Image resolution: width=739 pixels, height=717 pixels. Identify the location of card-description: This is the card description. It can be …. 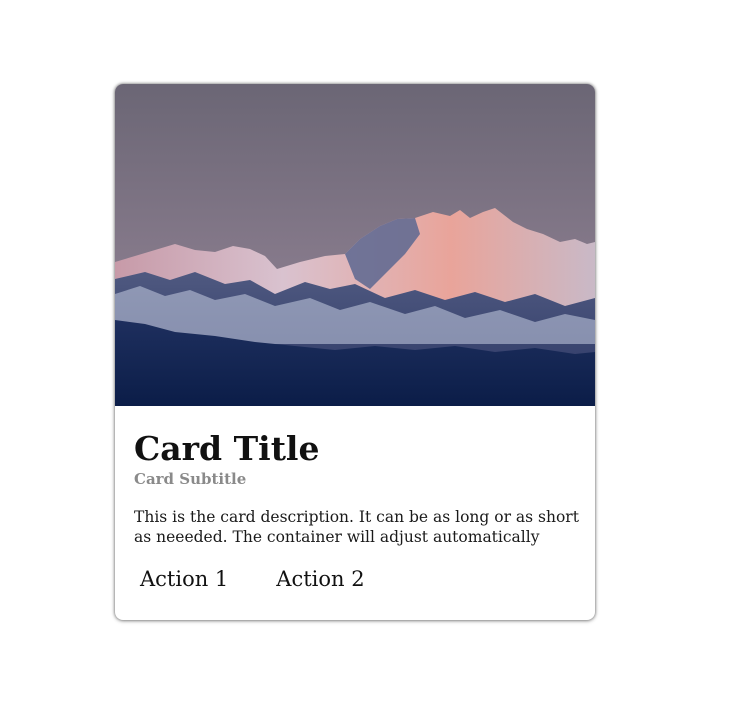
(356, 527).